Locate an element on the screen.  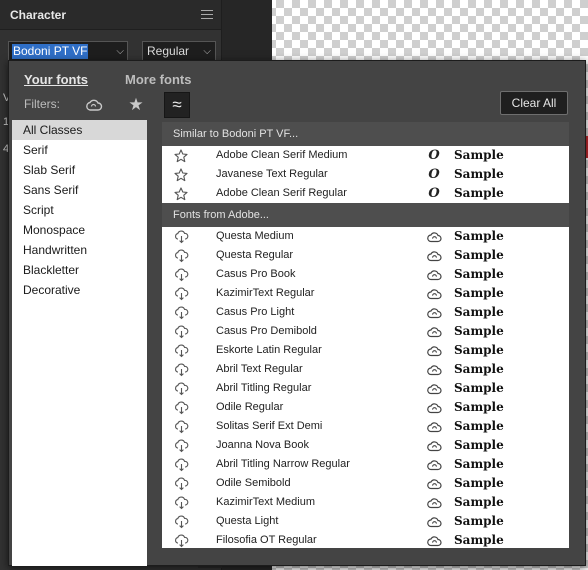
font-list-item: Adobe Clean Serif Regular O Sample is located at coordinates (365, 193).